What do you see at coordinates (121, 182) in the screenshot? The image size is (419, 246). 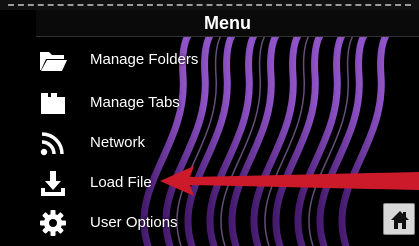 I see `menu-item-label: Load File` at bounding box center [121, 182].